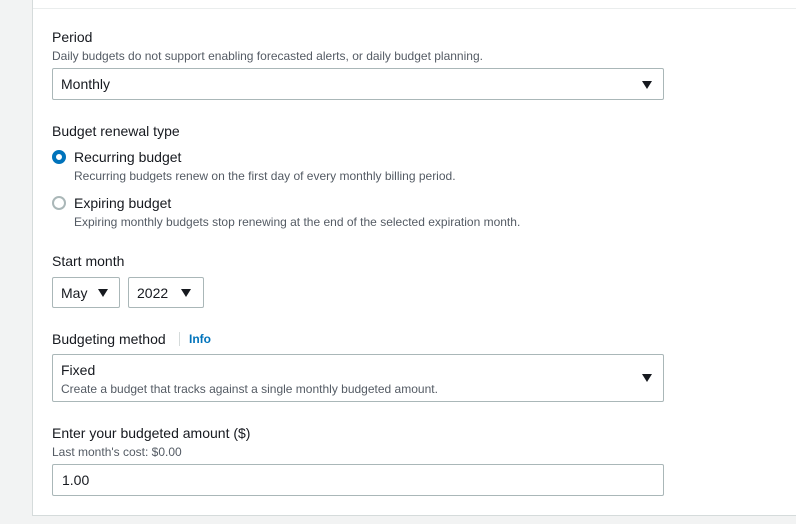  Describe the element at coordinates (76, 480) in the screenshot. I see `budgeted-amount-value: 1.00` at that location.